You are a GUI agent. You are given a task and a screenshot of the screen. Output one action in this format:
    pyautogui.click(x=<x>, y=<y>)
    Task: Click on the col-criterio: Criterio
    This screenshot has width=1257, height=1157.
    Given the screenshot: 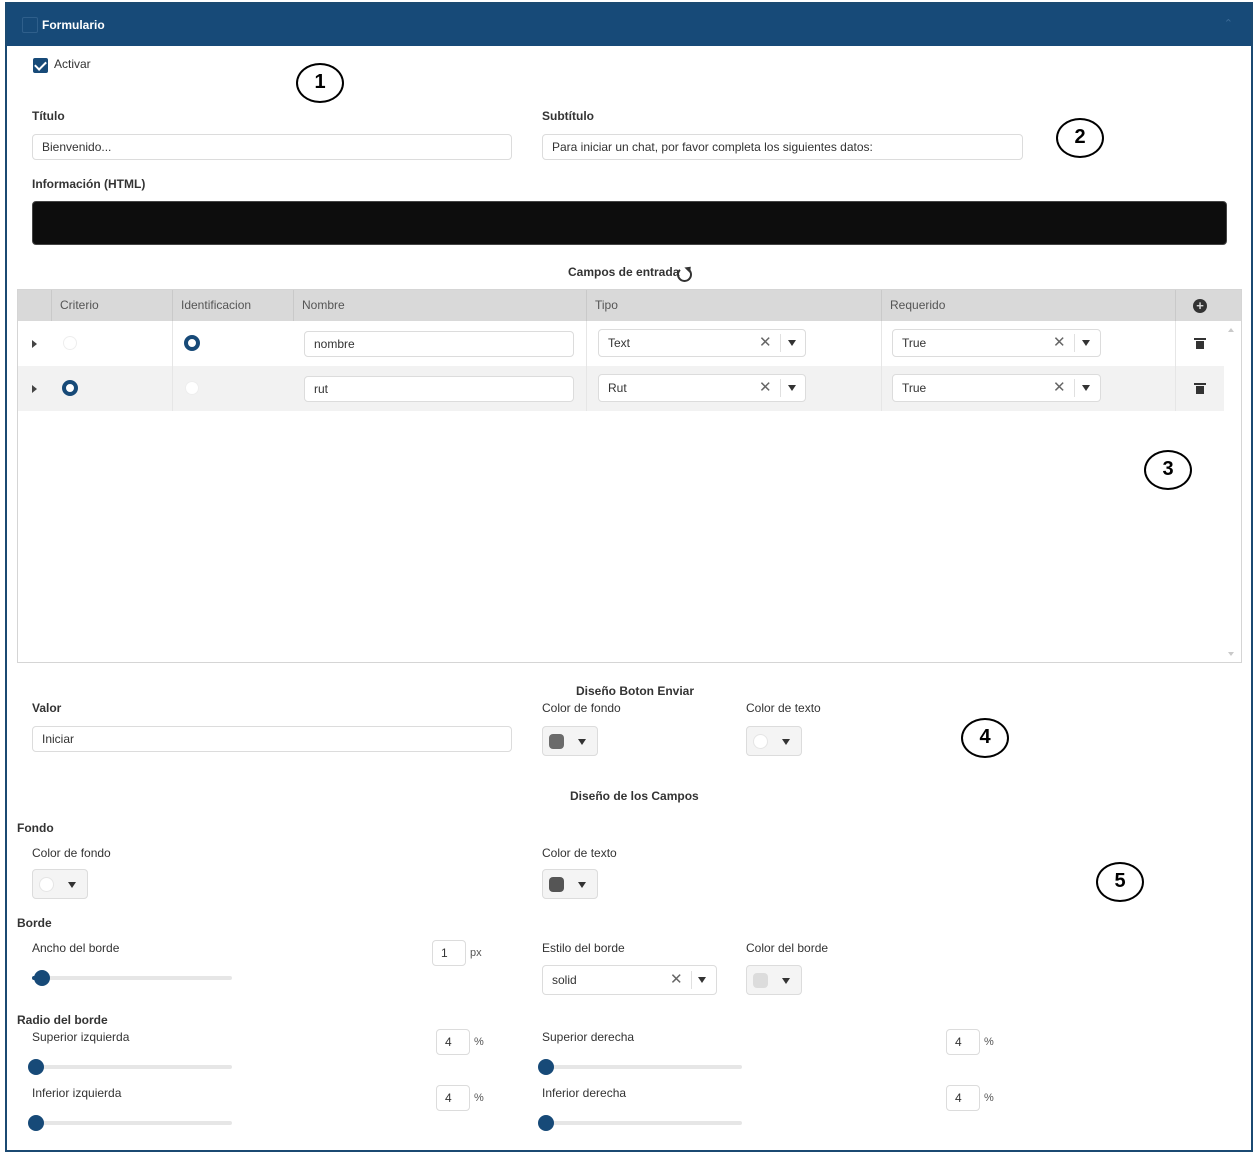 What is the action you would take?
    pyautogui.click(x=111, y=305)
    